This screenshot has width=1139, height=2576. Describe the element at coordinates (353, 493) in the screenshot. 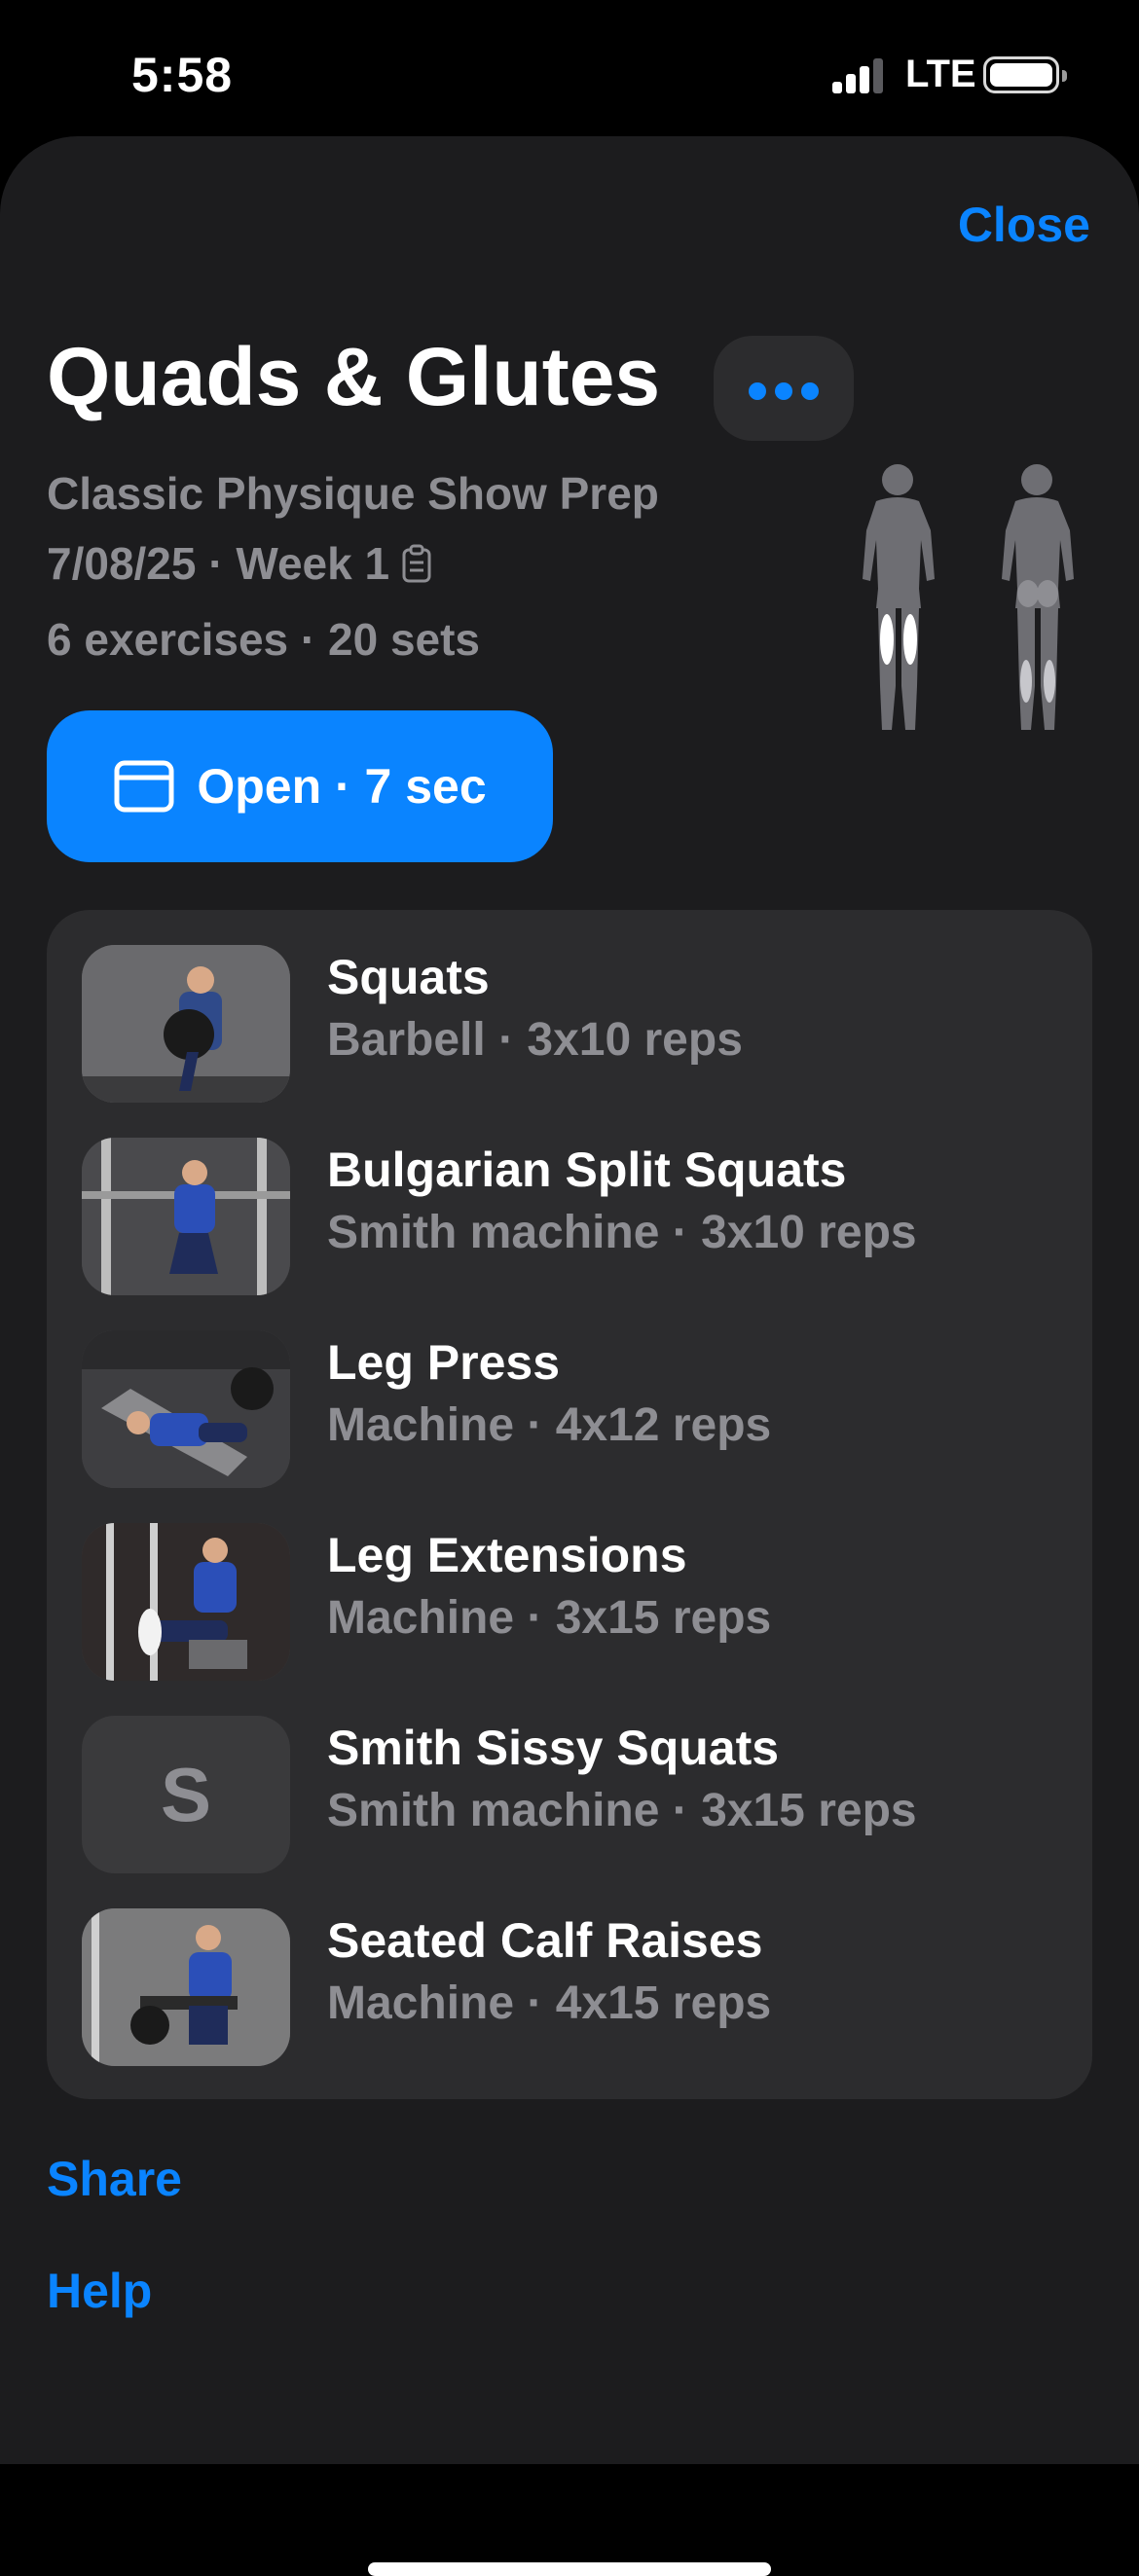

I see `program-name: Classic Physique Show Prep` at that location.